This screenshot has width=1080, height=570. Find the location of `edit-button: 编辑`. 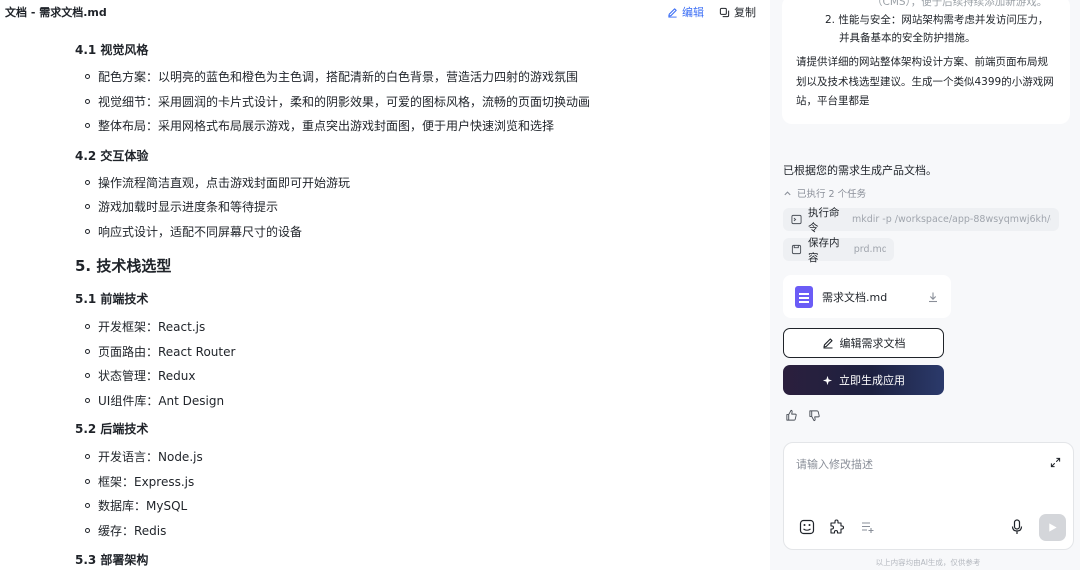

edit-button: 编辑 is located at coordinates (685, 12).